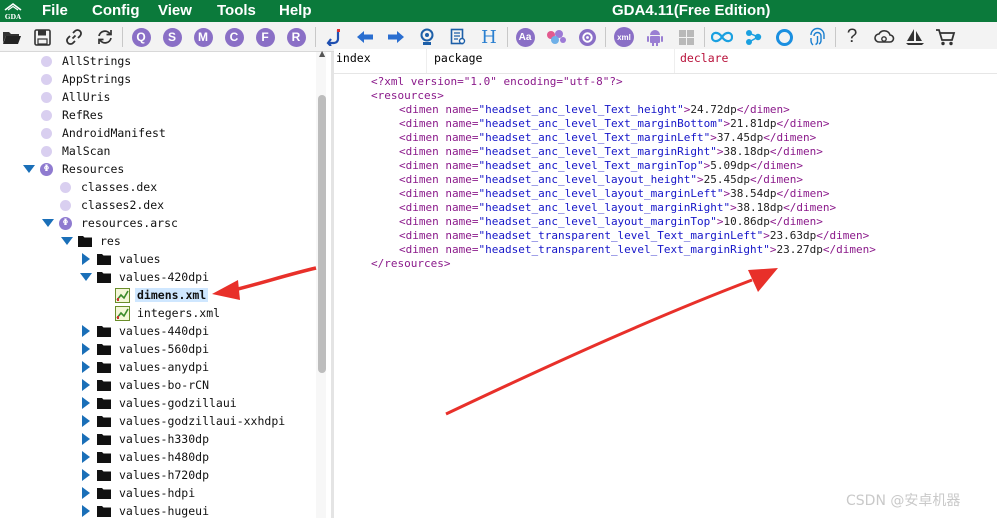 The height and width of the screenshot is (518, 997). I want to click on tree-item-classes-dex: classes.dex, so click(109, 187).